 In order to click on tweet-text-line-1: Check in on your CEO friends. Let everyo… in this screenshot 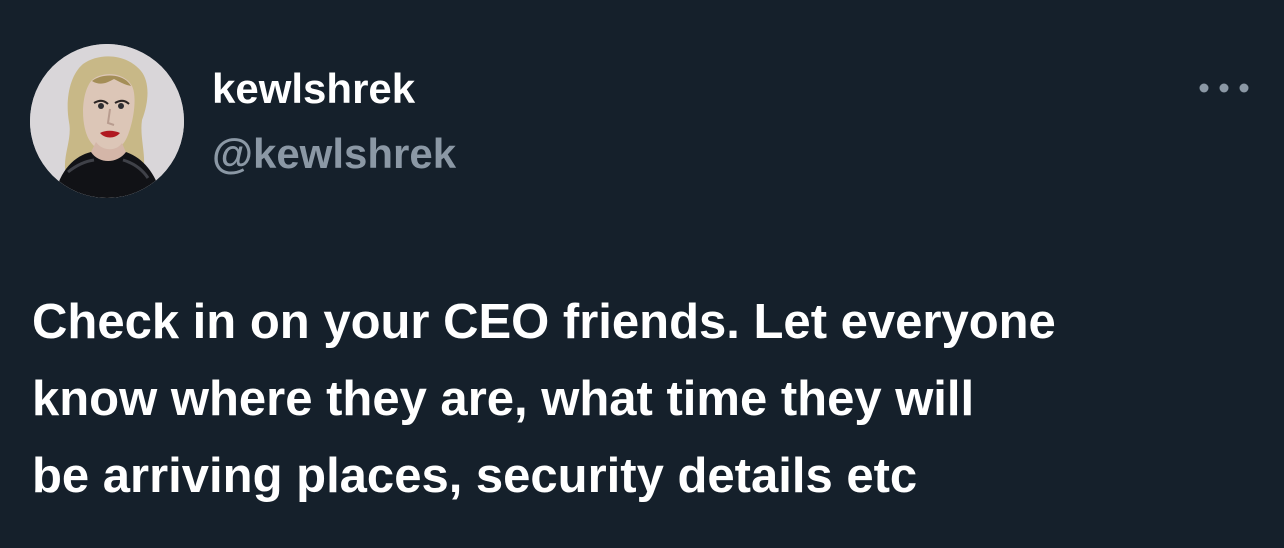, I will do `click(544, 322)`.